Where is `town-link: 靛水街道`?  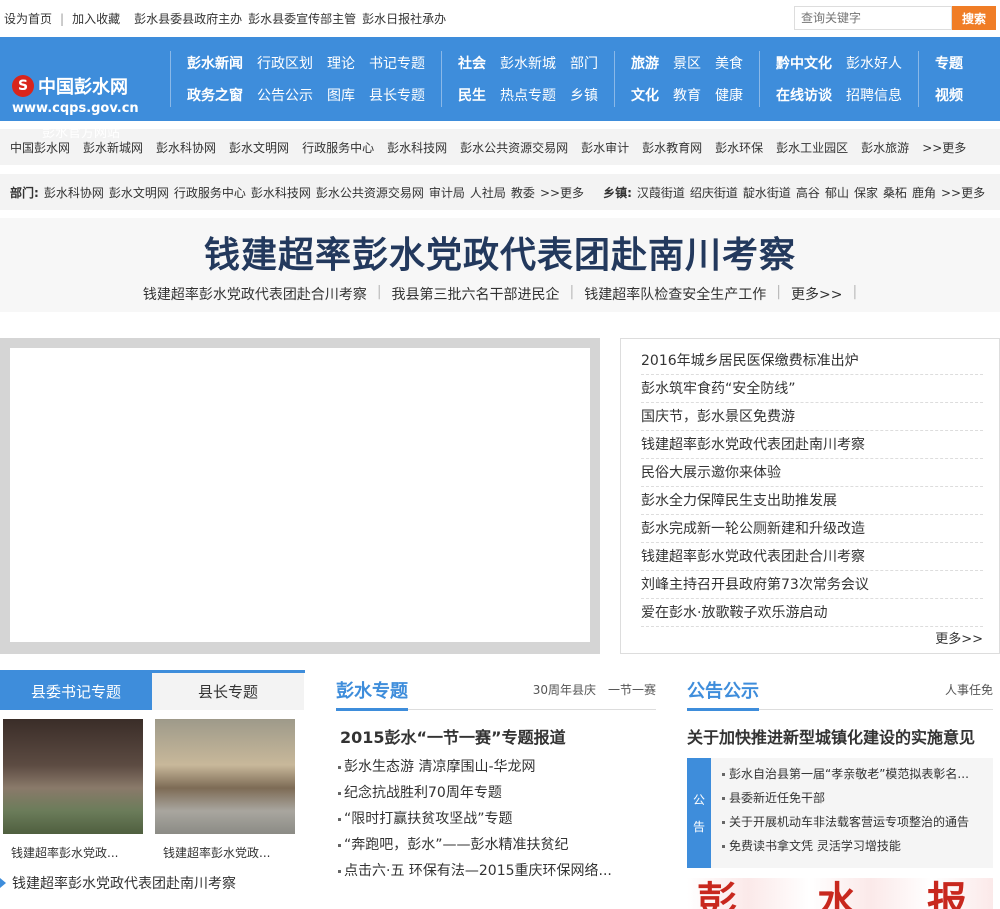
town-link: 靛水街道 is located at coordinates (767, 192).